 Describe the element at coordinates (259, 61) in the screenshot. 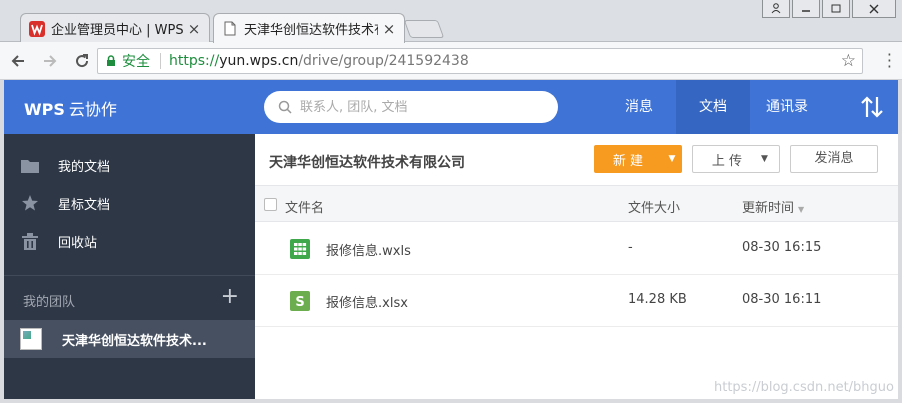

I see `url-host: yun.wps.cn` at that location.